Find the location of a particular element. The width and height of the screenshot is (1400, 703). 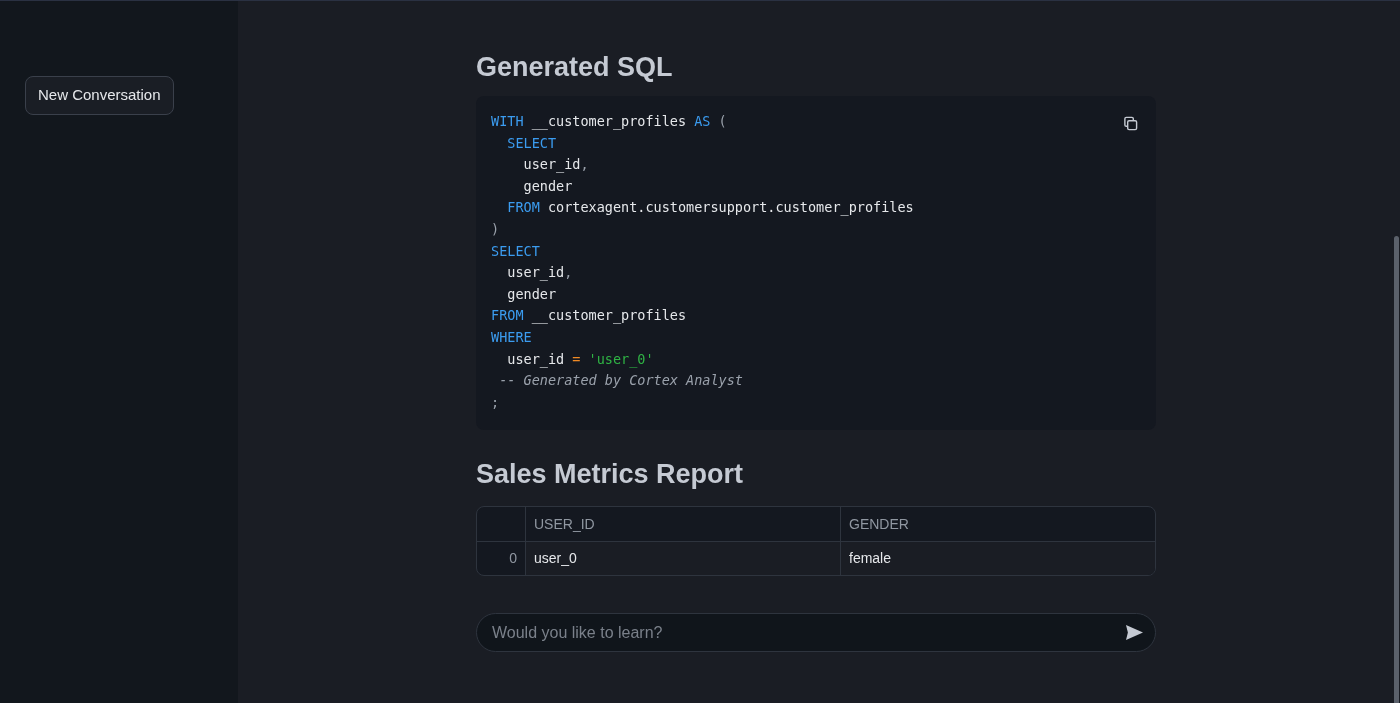

new-conversation-button: New Conversation is located at coordinates (99, 95).